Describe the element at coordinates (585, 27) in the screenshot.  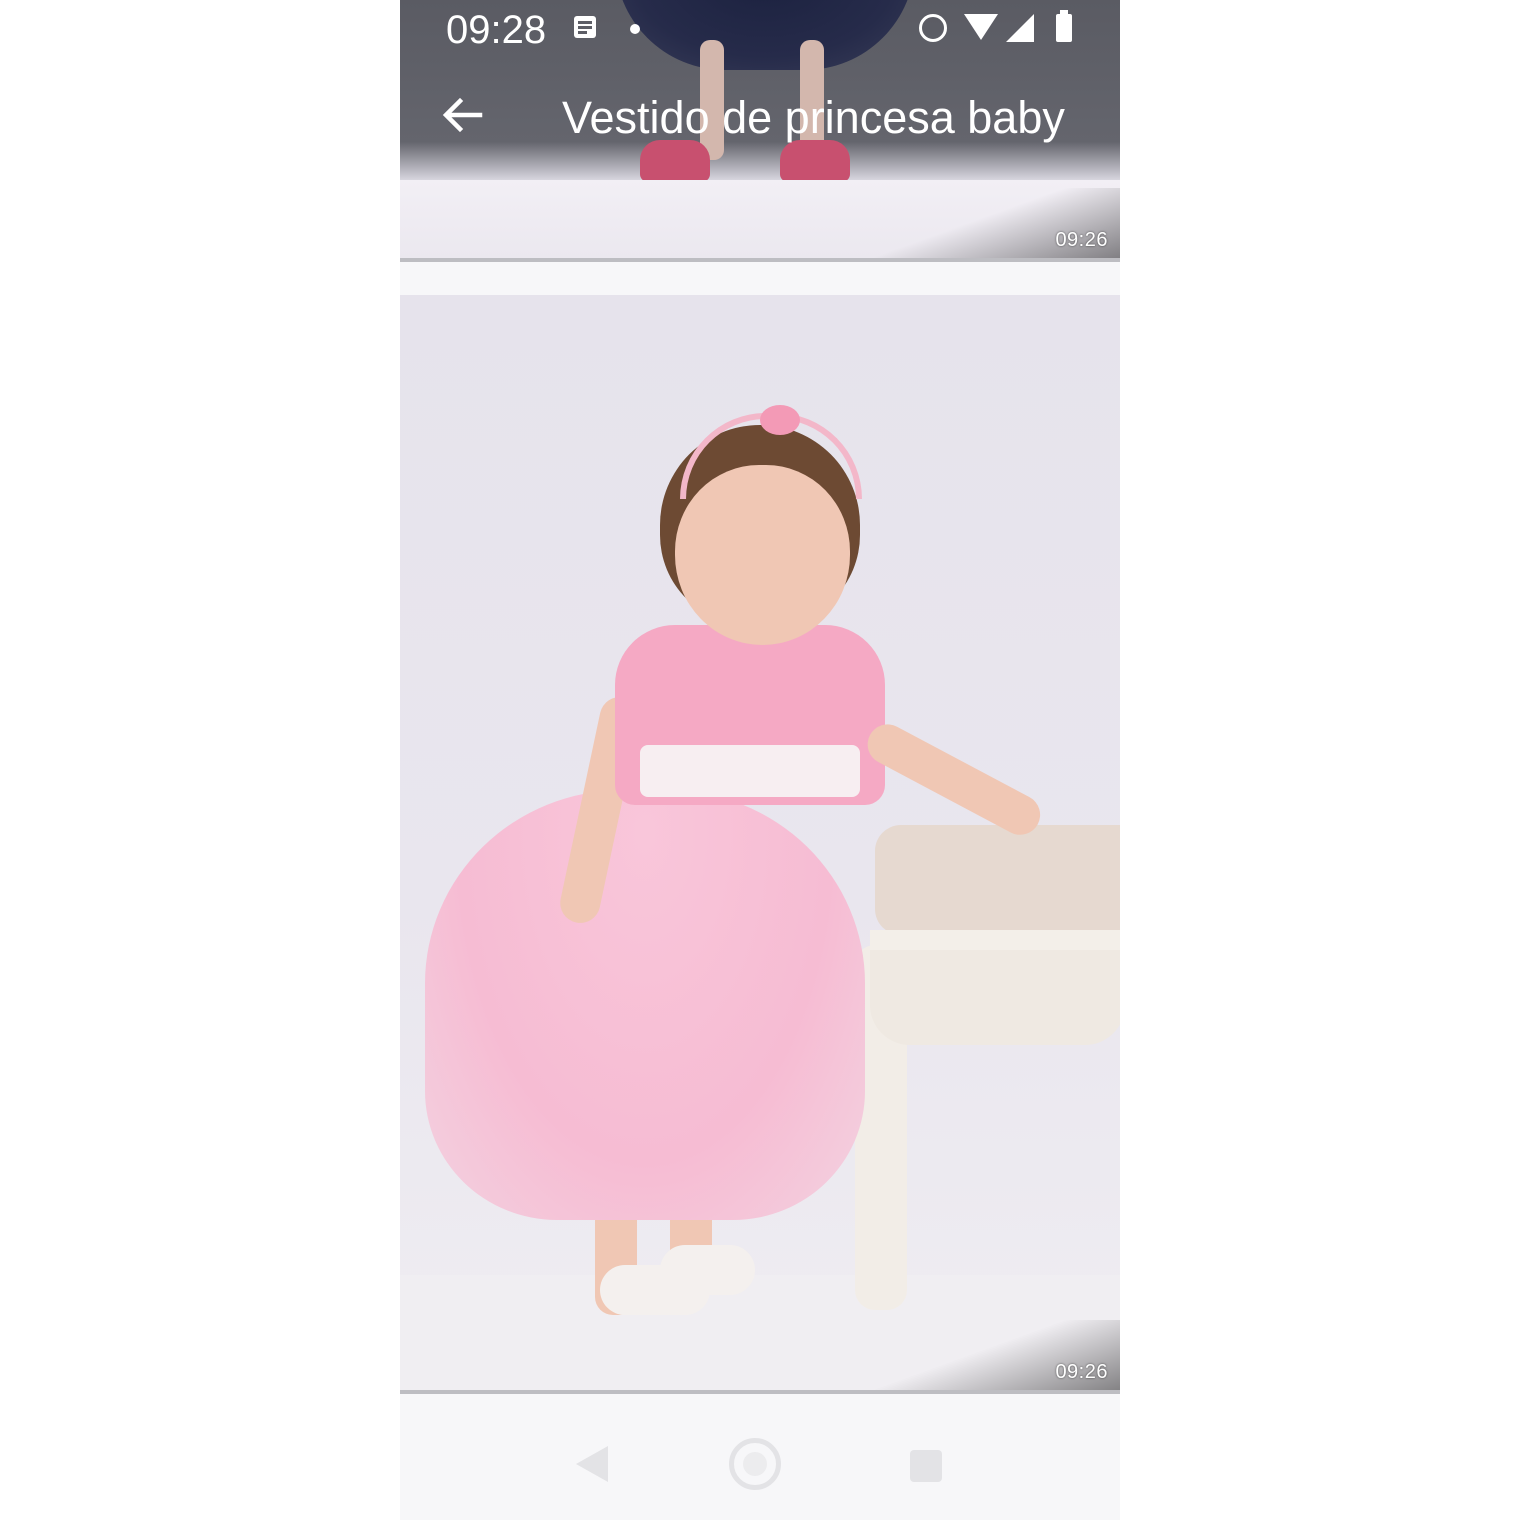
I see `message-icon` at that location.